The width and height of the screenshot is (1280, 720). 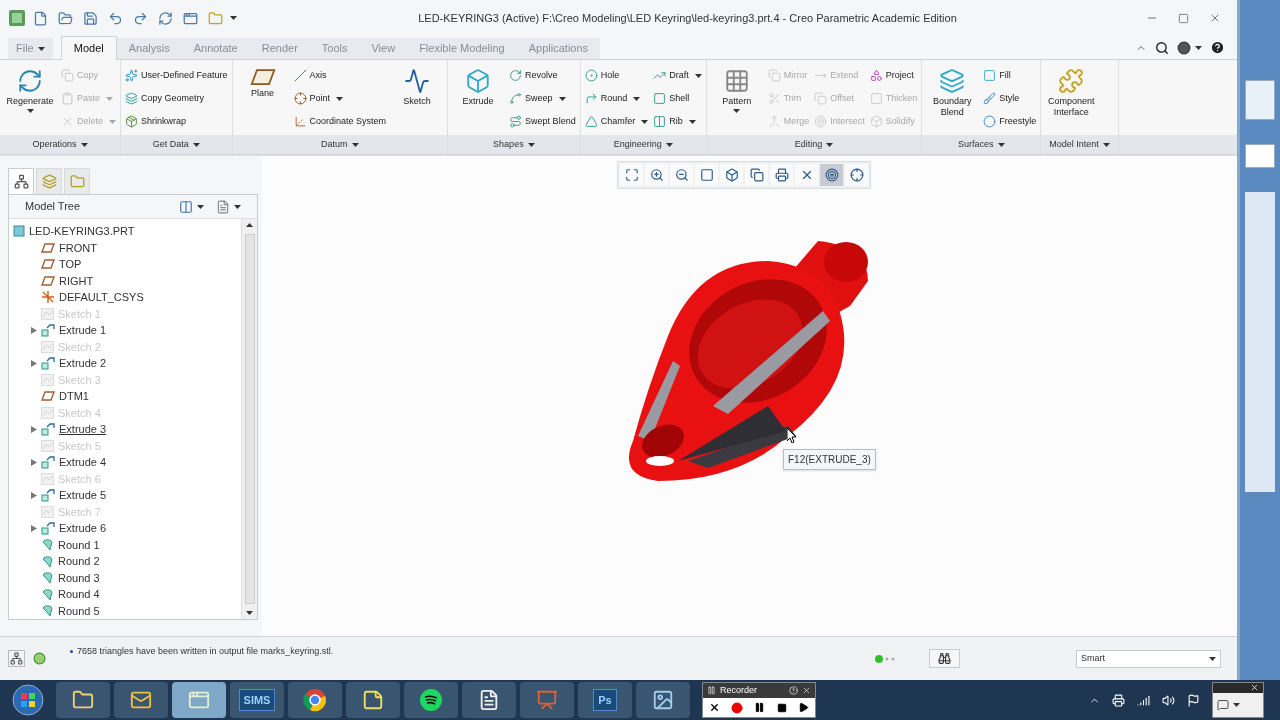 I want to click on ribbon-button: Sweep, so click(x=542, y=98).